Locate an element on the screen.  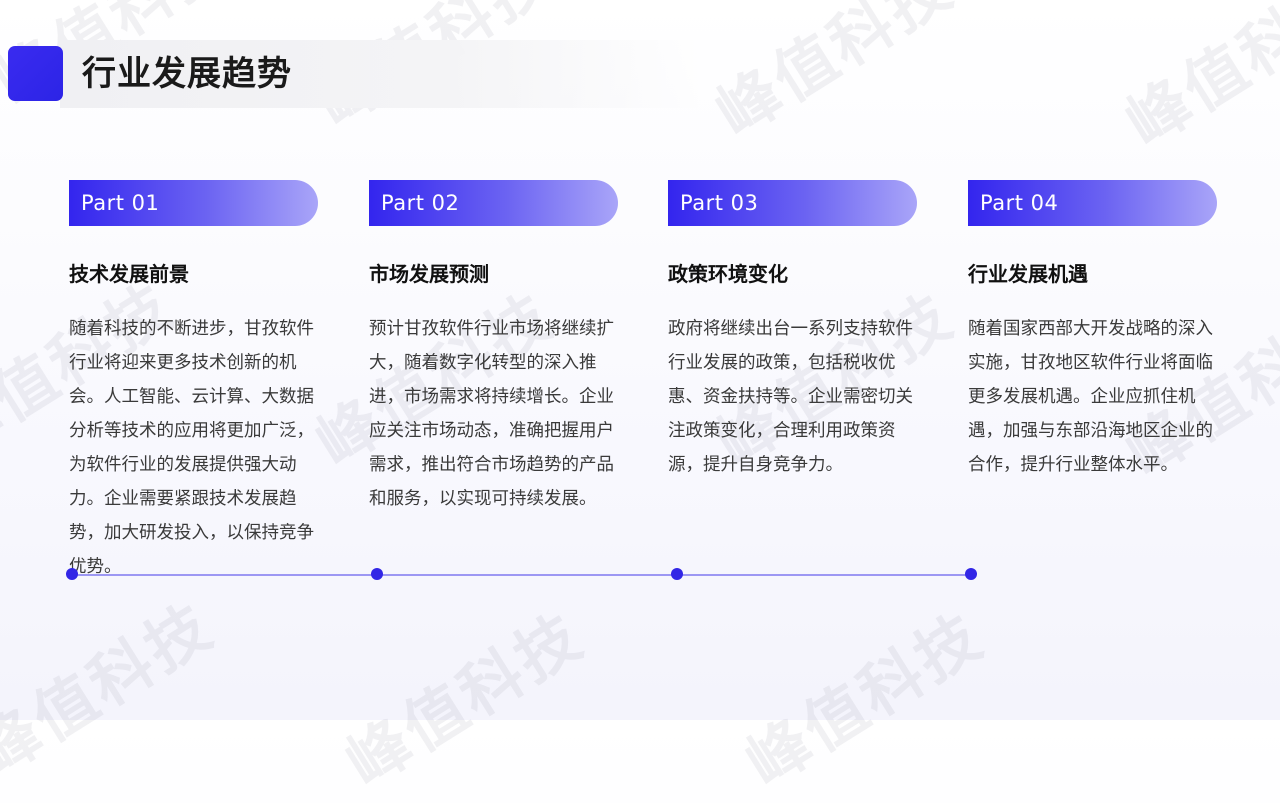
part-pill-2: Part 02 is located at coordinates (493, 203).